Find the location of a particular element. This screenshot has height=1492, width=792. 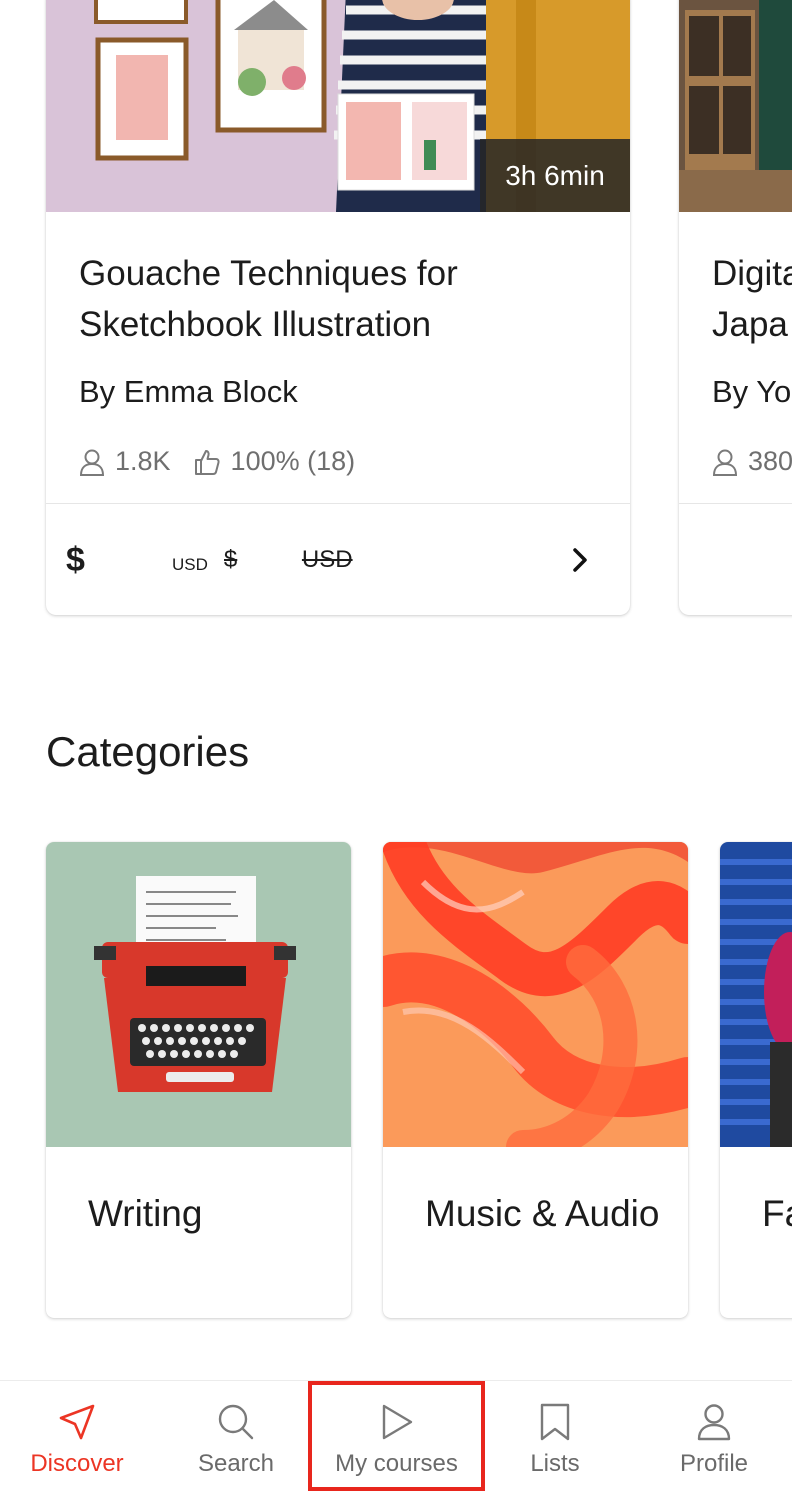

thumbs-up-icon is located at coordinates (207, 462).